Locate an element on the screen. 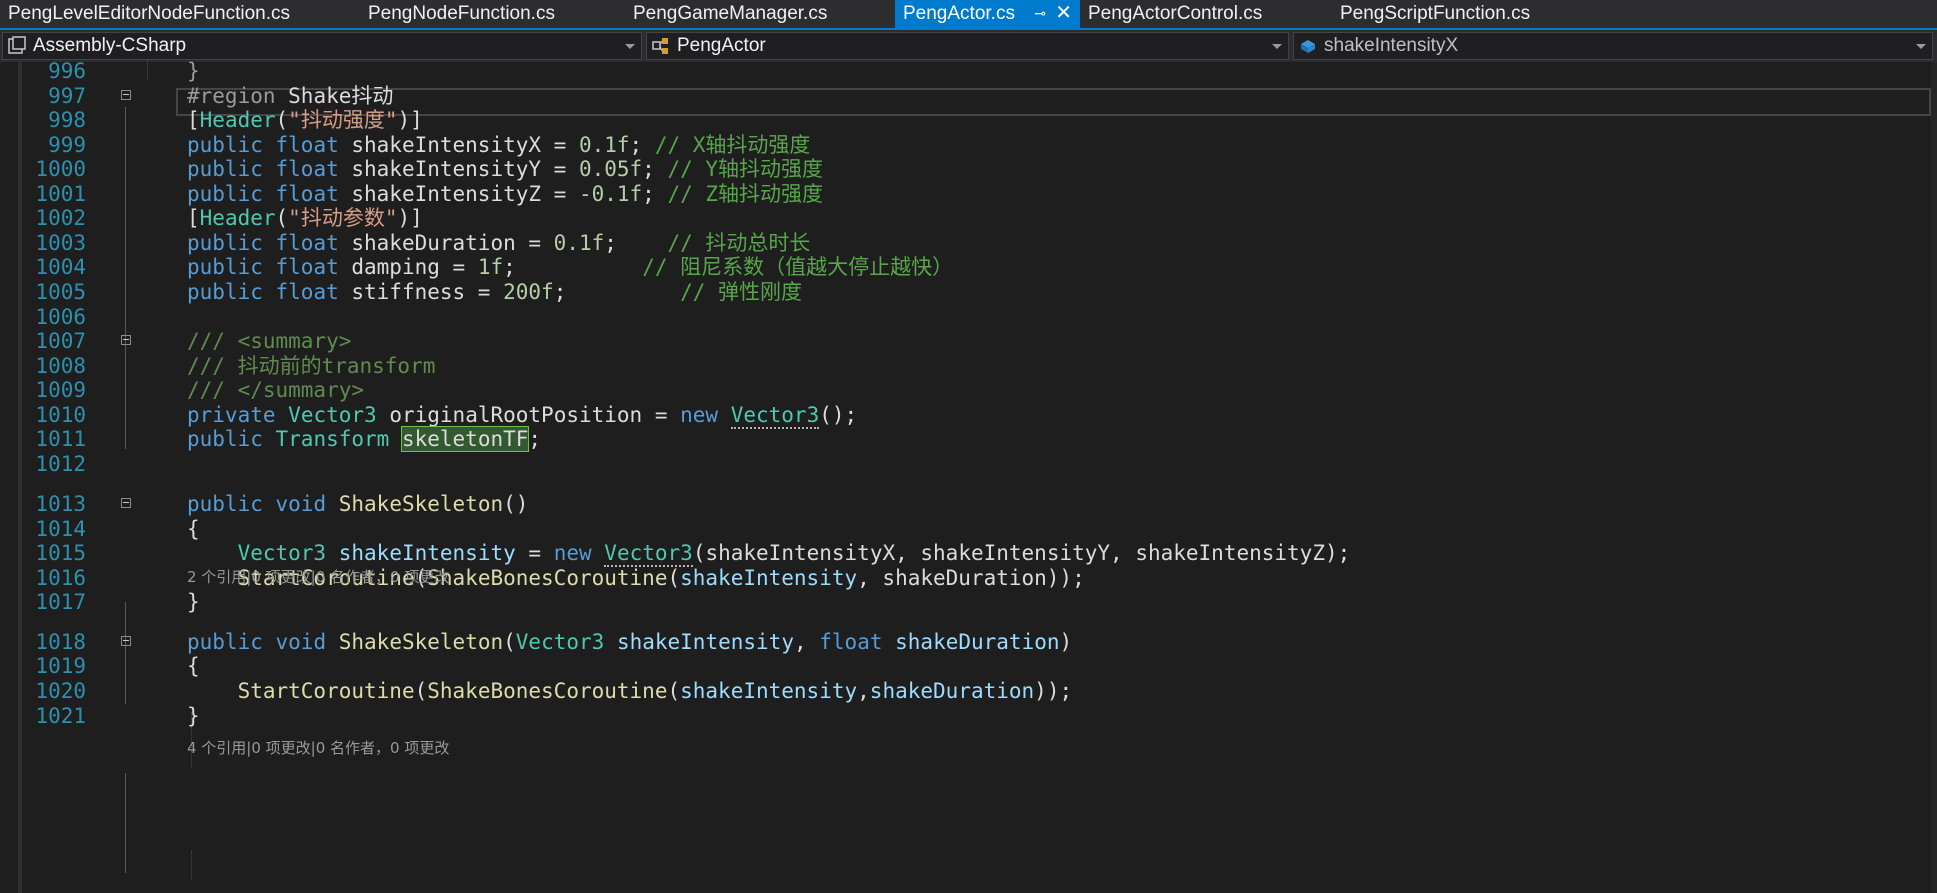 This screenshot has height=893, width=1937. tab-penglevel-editor-node-function: PengLevelEditorNodeFunction.cs is located at coordinates (181, 14).